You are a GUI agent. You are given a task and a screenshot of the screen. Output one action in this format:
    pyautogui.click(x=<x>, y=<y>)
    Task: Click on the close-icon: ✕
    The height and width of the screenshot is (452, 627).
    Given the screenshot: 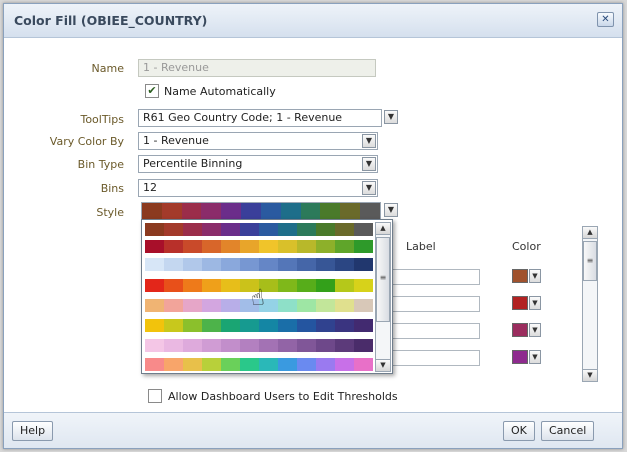 What is the action you would take?
    pyautogui.click(x=605, y=19)
    